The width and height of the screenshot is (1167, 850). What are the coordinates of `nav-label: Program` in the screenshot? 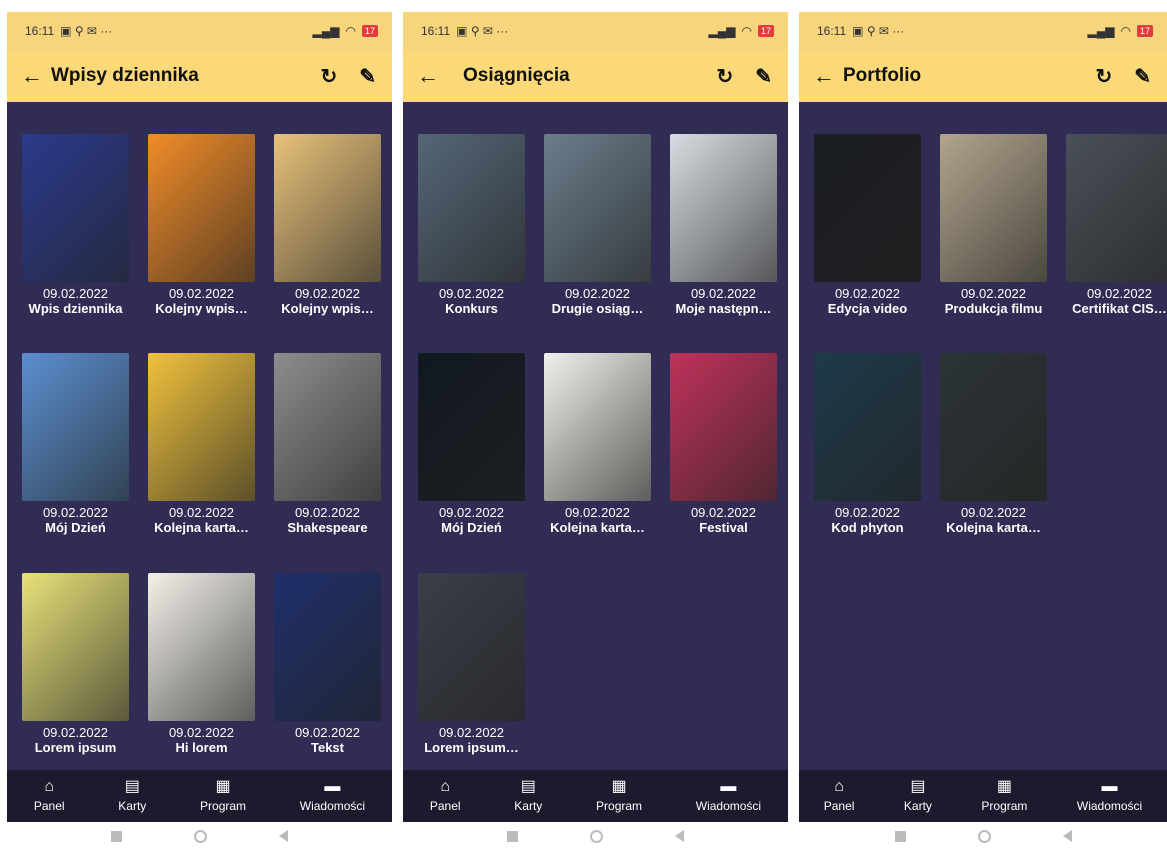 It's located at (619, 806).